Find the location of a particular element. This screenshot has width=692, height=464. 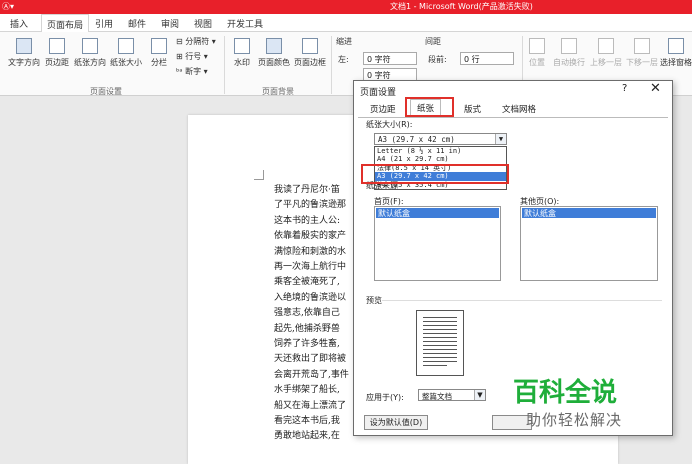

first-page-listbox: 默认纸盒 is located at coordinates (437, 243).